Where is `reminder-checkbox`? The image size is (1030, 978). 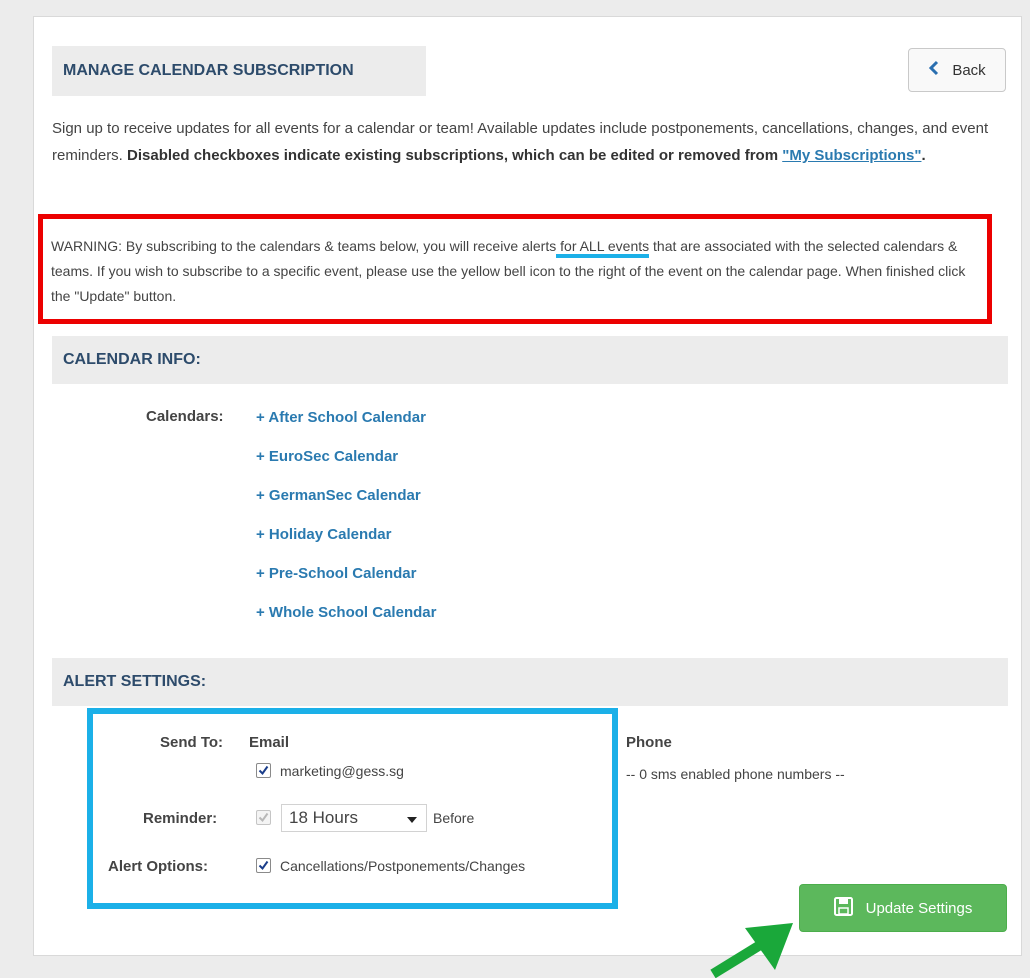 reminder-checkbox is located at coordinates (263, 817).